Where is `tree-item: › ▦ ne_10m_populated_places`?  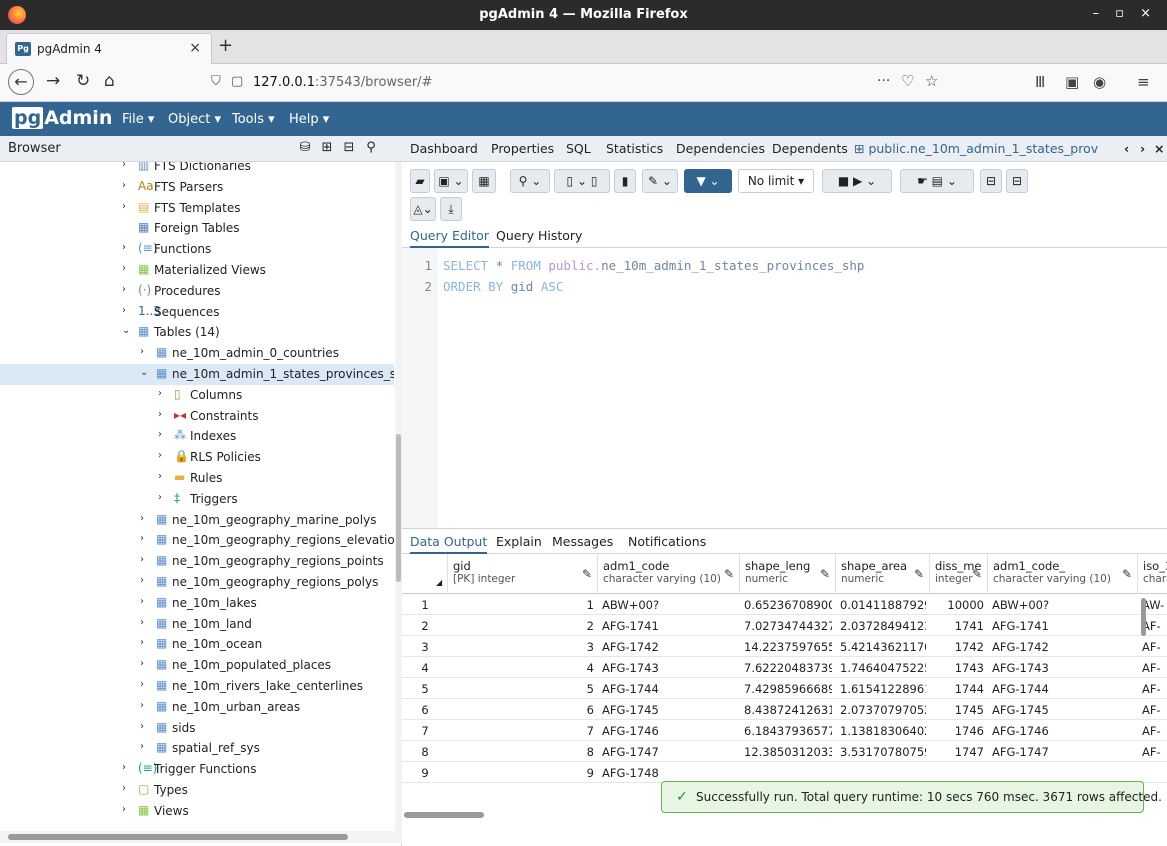 tree-item: › ▦ ne_10m_populated_places is located at coordinates (197, 665).